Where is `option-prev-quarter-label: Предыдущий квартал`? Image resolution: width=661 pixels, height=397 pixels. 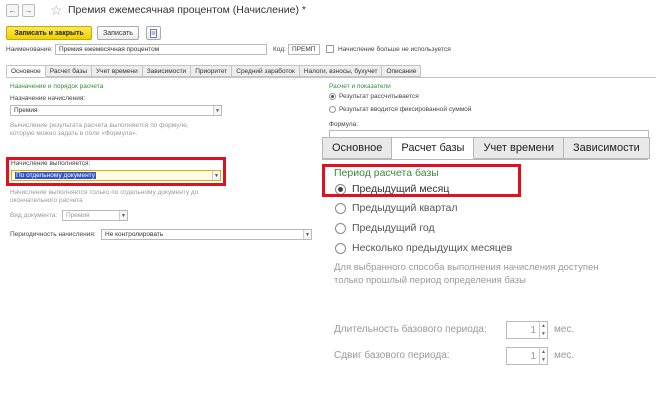
option-prev-quarter-label: Предыдущий квартал is located at coordinates (405, 208).